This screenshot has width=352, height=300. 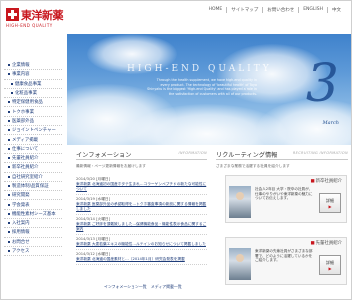 What do you see at coordinates (33, 252) in the screenshot?
I see `sidebar-item: アクセス` at bounding box center [33, 252].